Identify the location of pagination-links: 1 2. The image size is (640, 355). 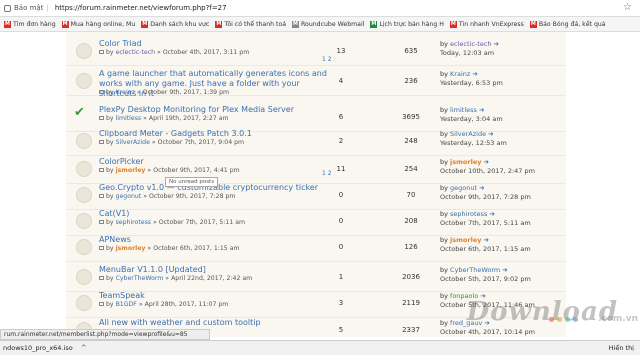
(327, 59).